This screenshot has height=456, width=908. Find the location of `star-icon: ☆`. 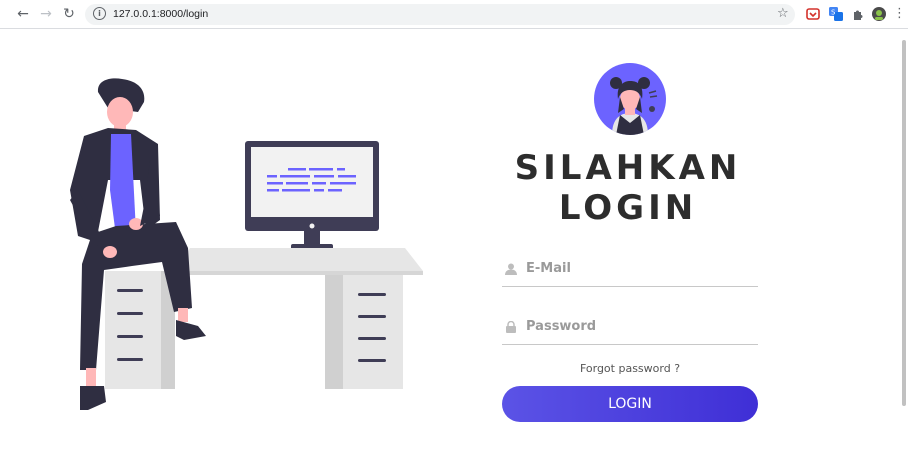

star-icon: ☆ is located at coordinates (783, 14).